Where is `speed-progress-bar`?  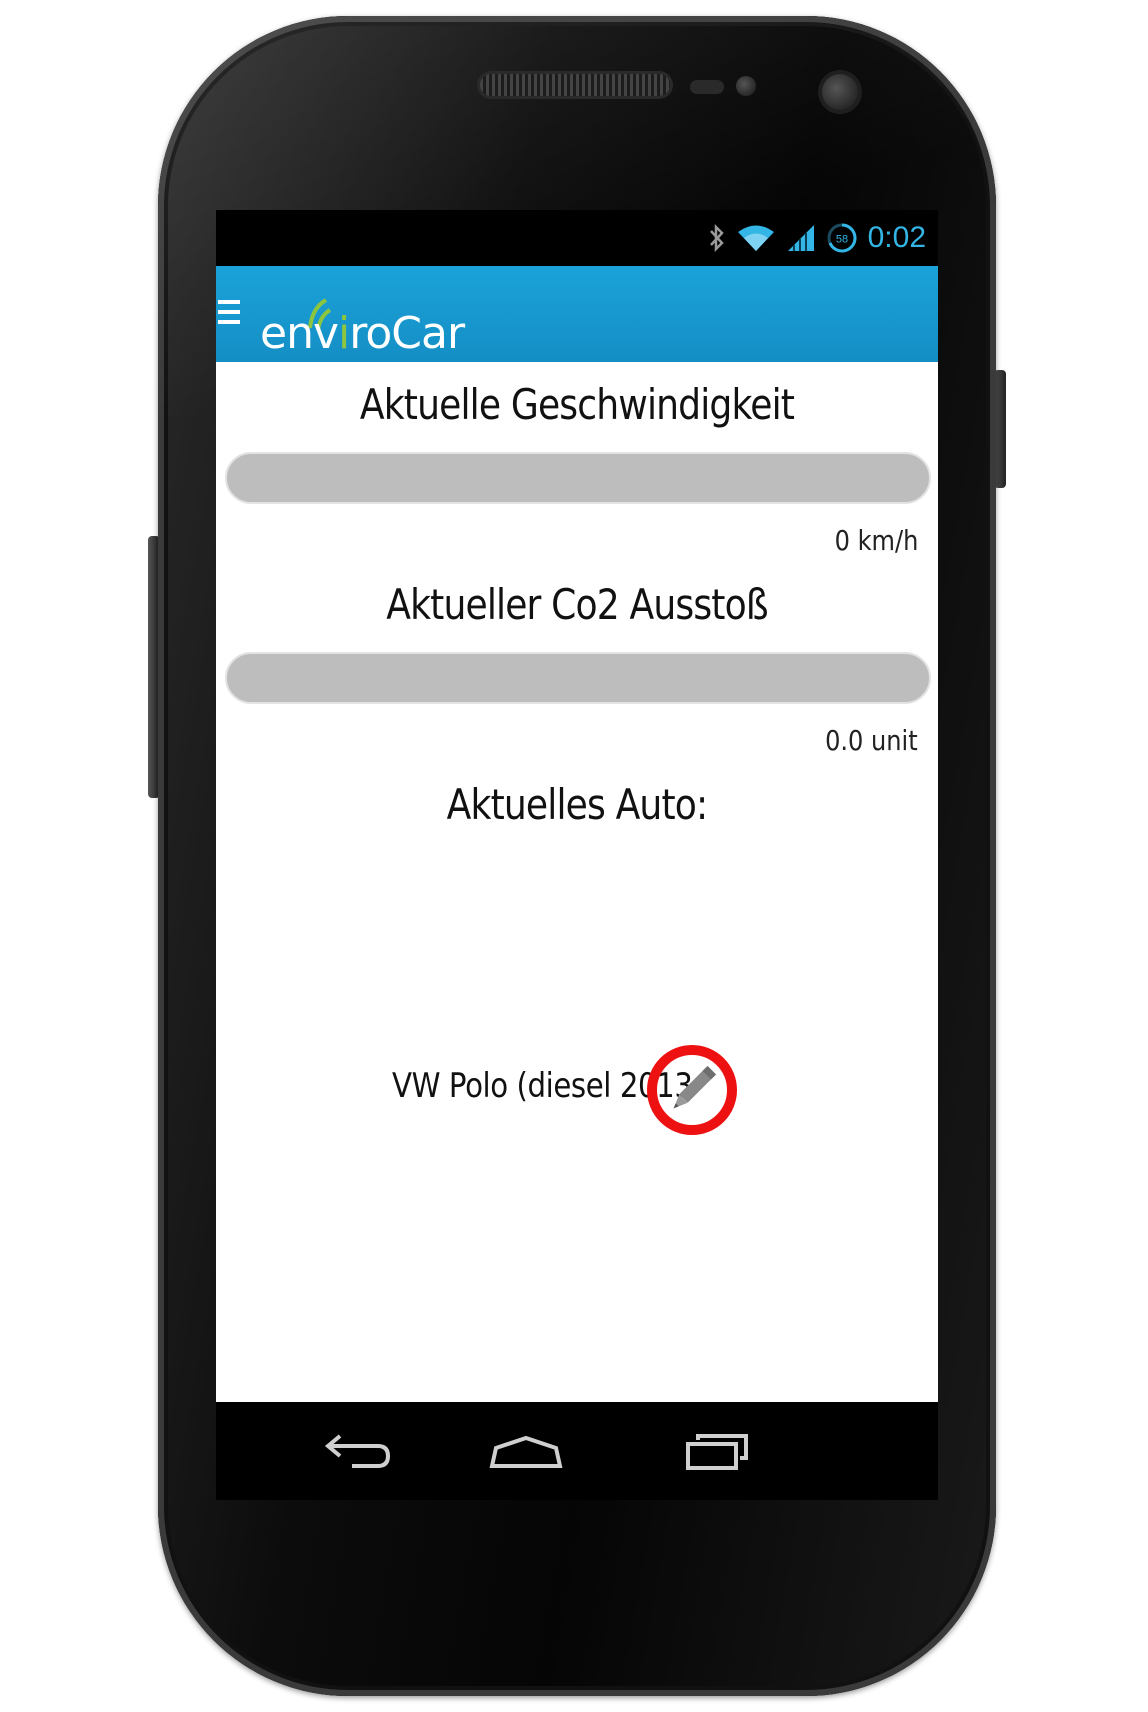 speed-progress-bar is located at coordinates (578, 478).